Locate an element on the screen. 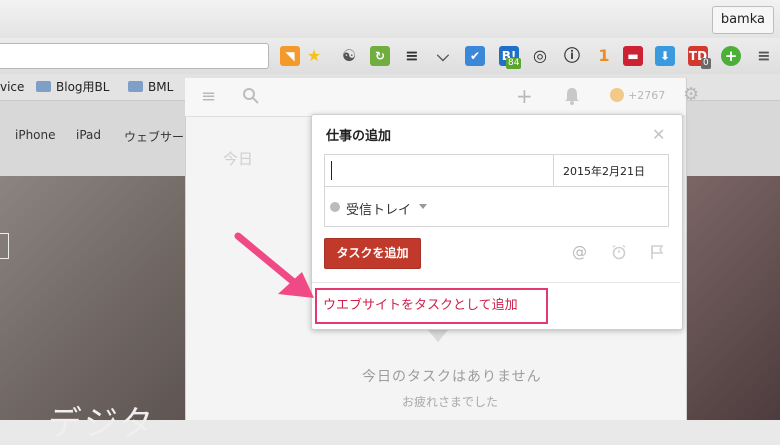 This screenshot has height=445, width=780. priority-flag-icon is located at coordinates (657, 252).